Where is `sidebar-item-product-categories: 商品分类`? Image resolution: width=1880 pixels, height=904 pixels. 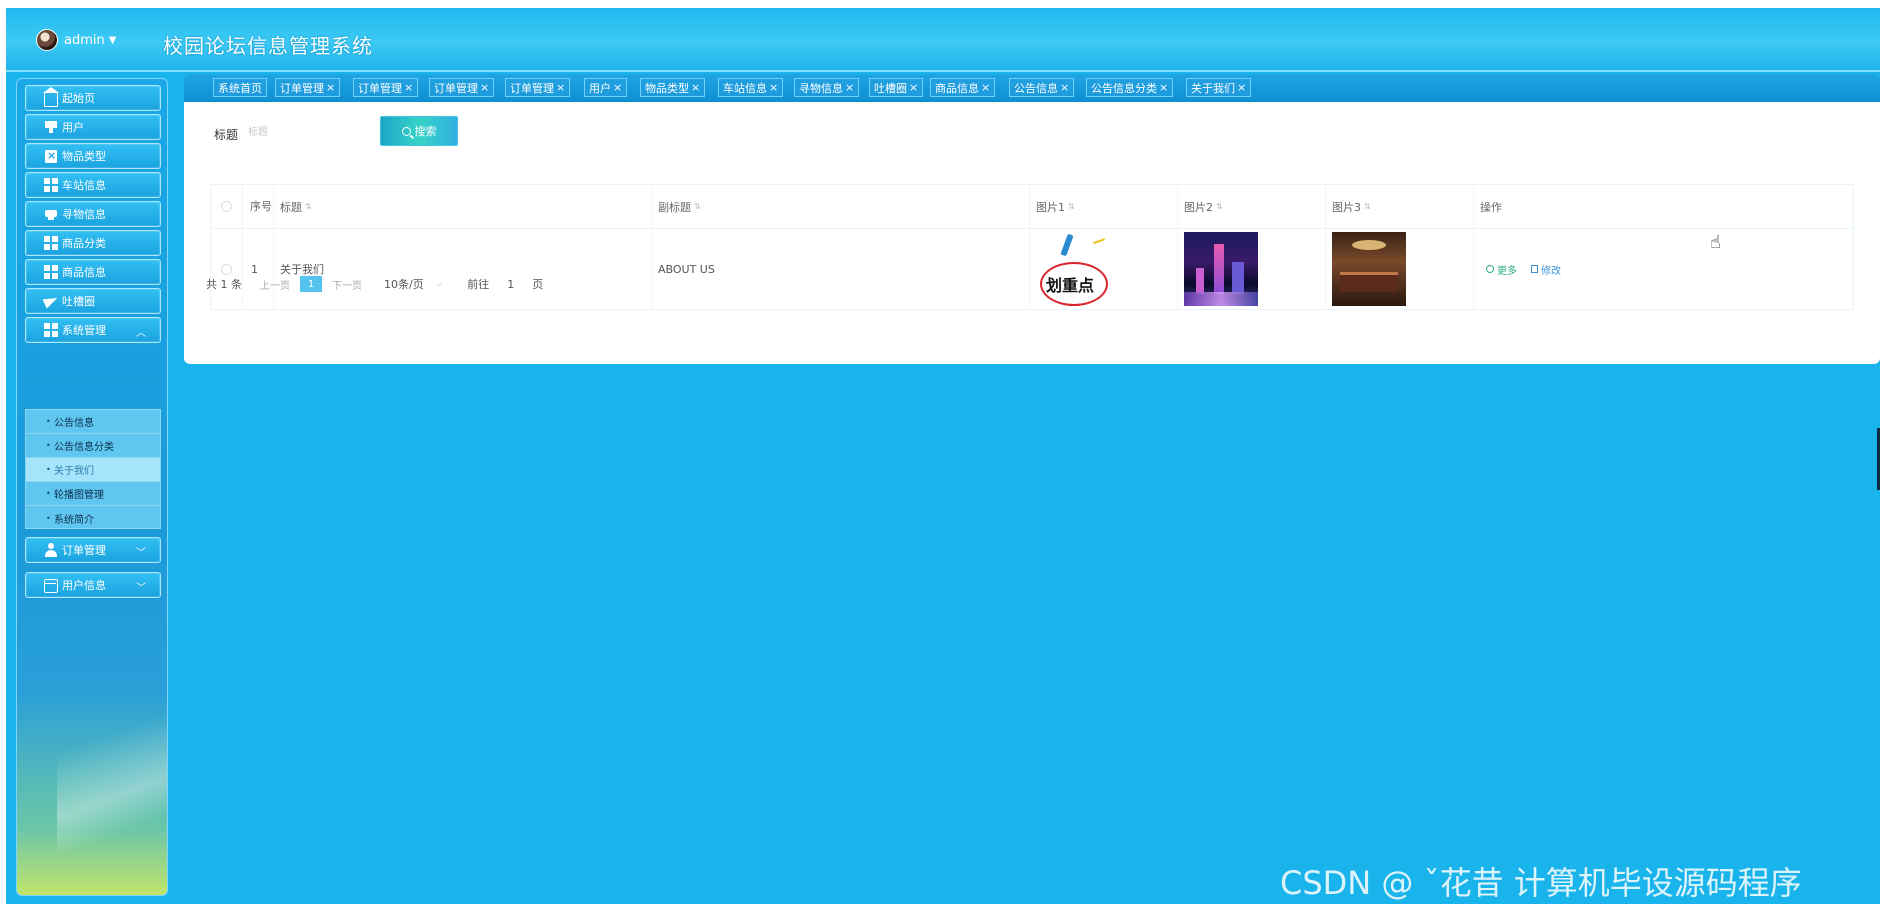
sidebar-item-product-categories: 商品分类 is located at coordinates (93, 243).